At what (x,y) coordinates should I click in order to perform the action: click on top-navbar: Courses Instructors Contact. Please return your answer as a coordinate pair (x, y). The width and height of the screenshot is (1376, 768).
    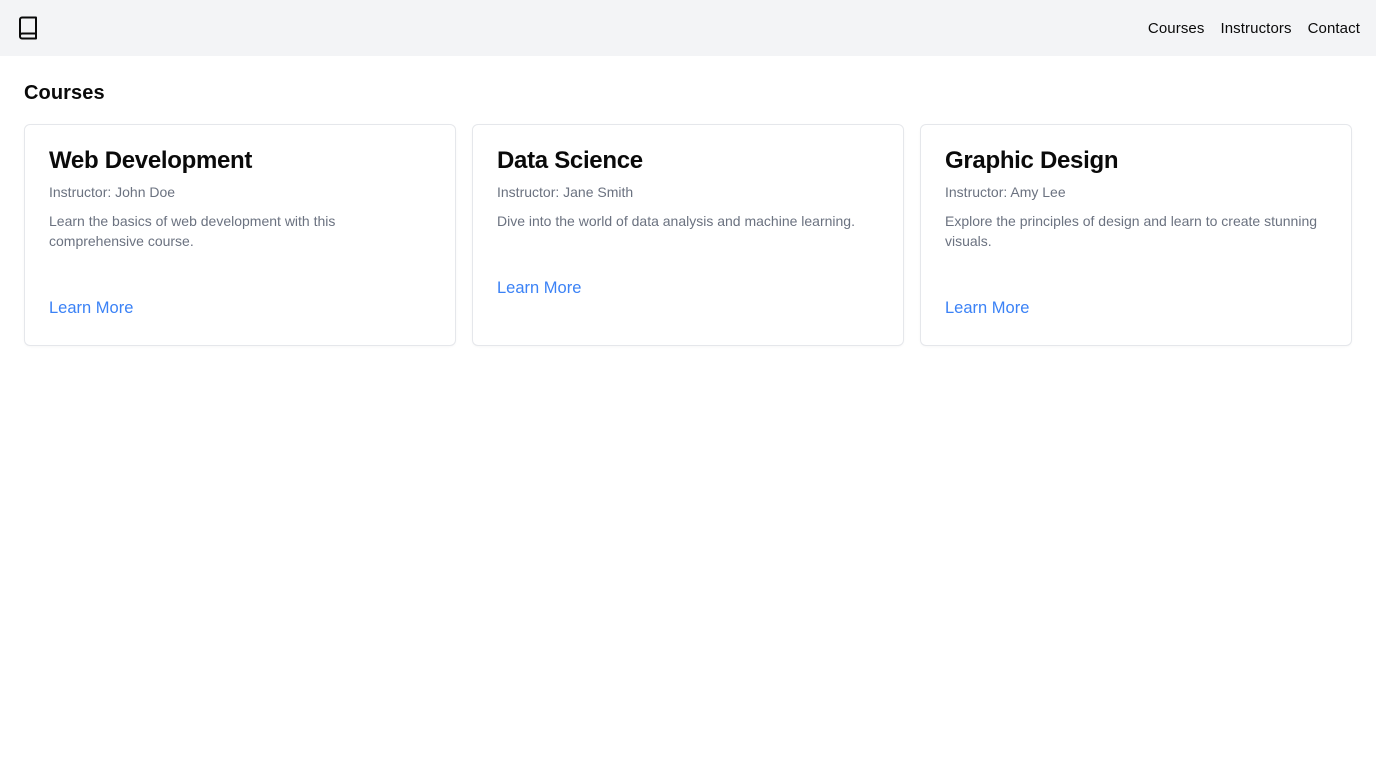
    Looking at the image, I should click on (688, 28).